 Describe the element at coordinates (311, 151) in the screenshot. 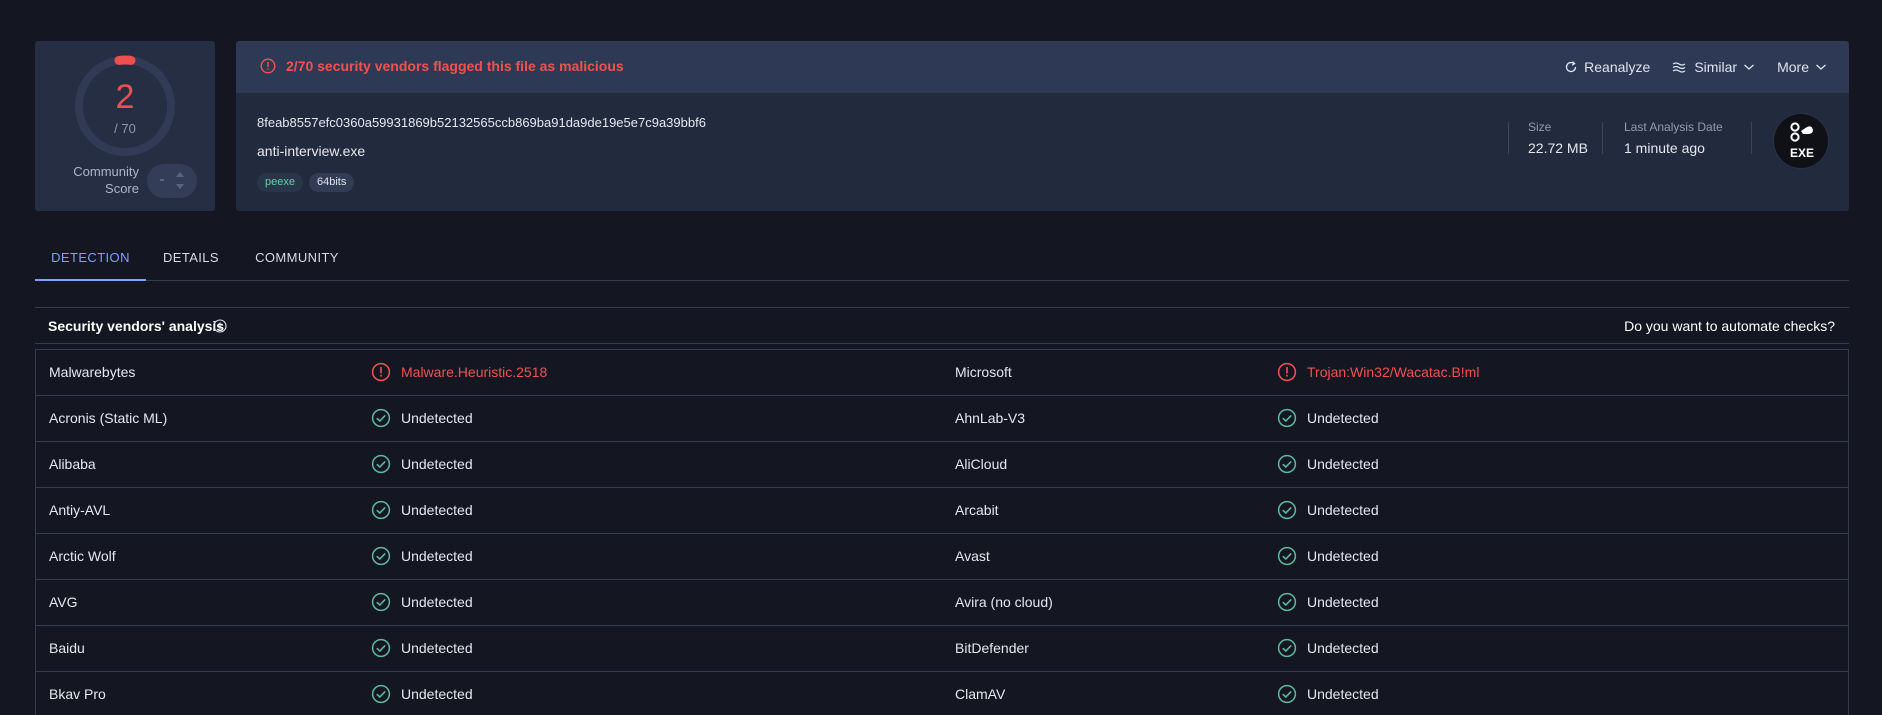

I see `file-name: anti-interview.exe` at that location.